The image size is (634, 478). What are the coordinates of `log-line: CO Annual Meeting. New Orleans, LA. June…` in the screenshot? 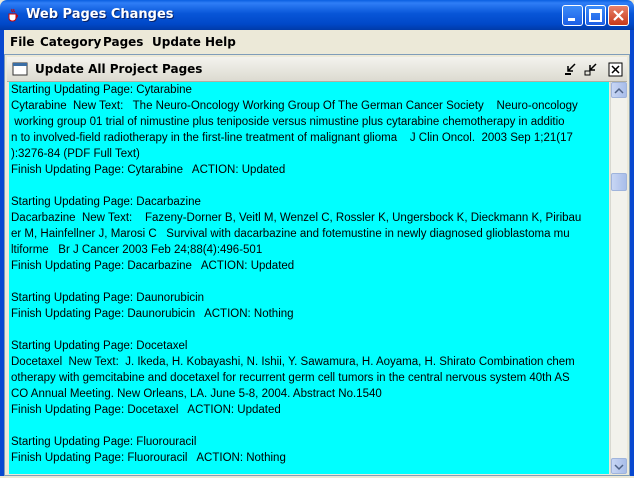 It's located at (196, 394).